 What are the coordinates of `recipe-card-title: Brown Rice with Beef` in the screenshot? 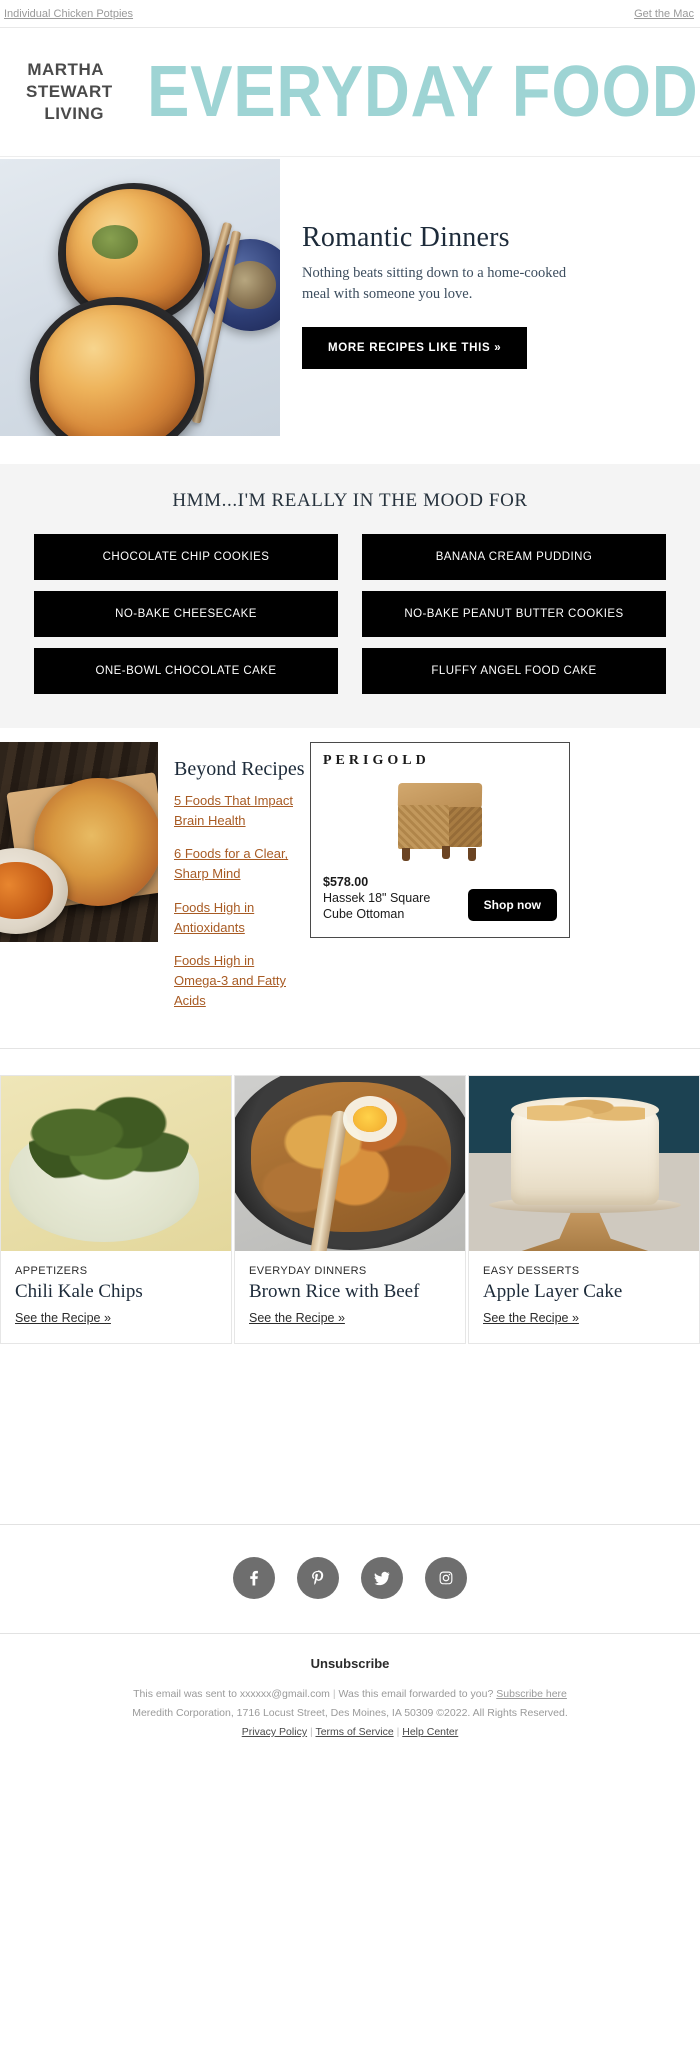 It's located at (334, 1292).